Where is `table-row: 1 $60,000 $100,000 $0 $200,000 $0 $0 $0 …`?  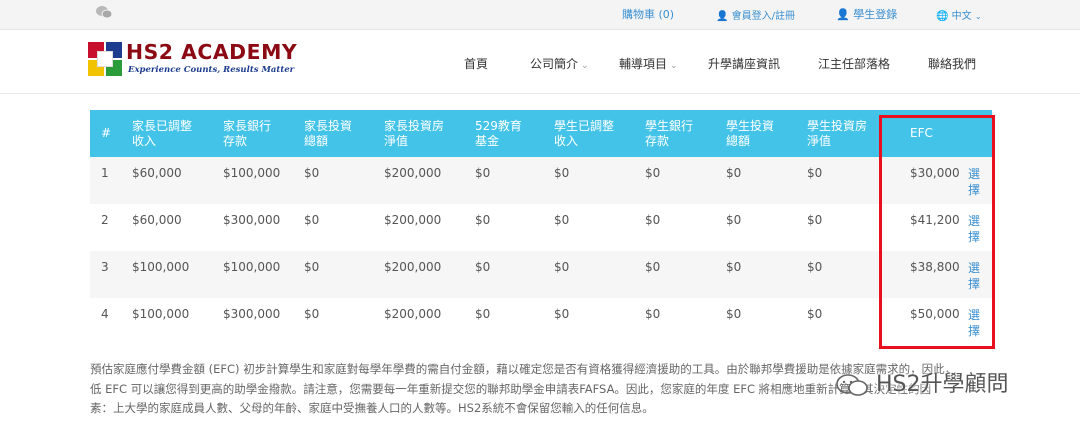
table-row: 1 $60,000 $100,000 $0 $200,000 $0 $0 $0 … is located at coordinates (541, 180).